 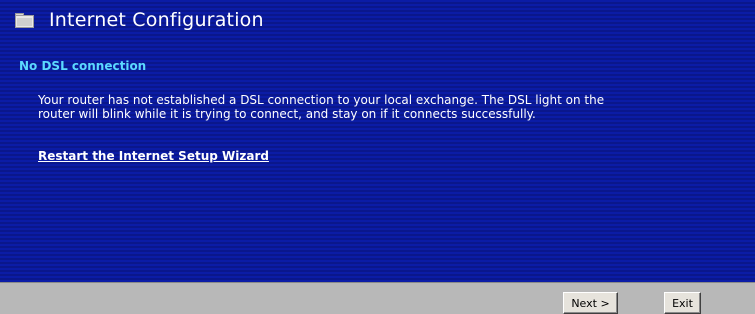 What do you see at coordinates (590, 303) in the screenshot?
I see `next-button: Next >` at bounding box center [590, 303].